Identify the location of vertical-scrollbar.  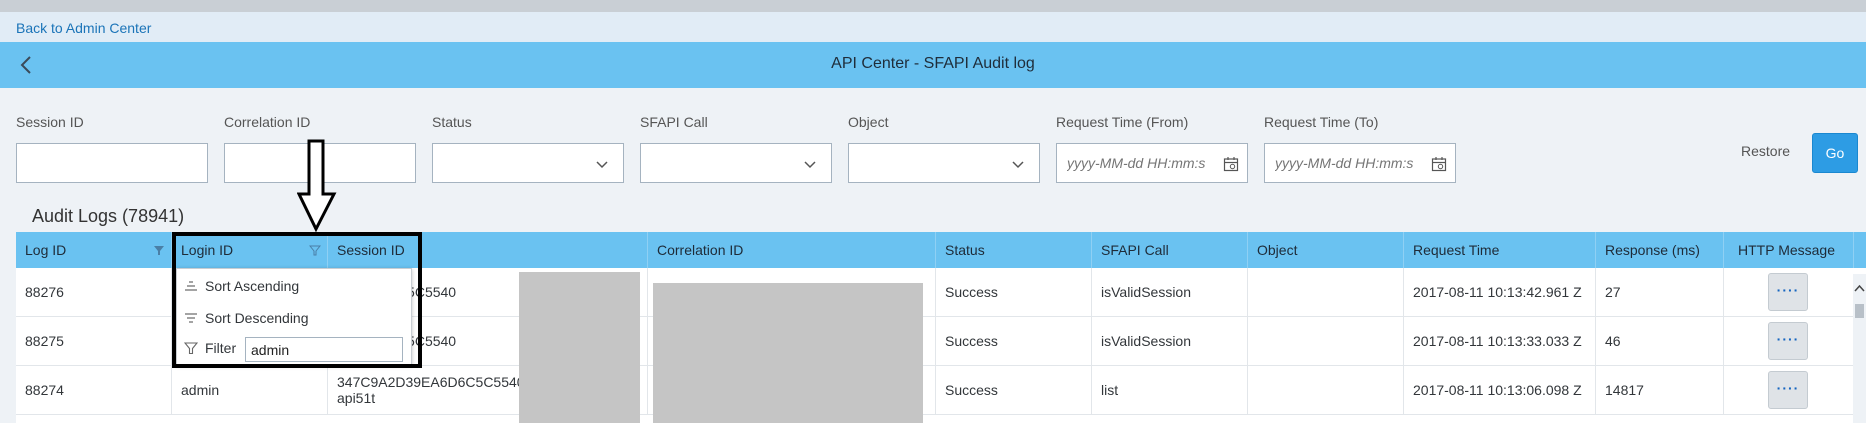
(1859, 348).